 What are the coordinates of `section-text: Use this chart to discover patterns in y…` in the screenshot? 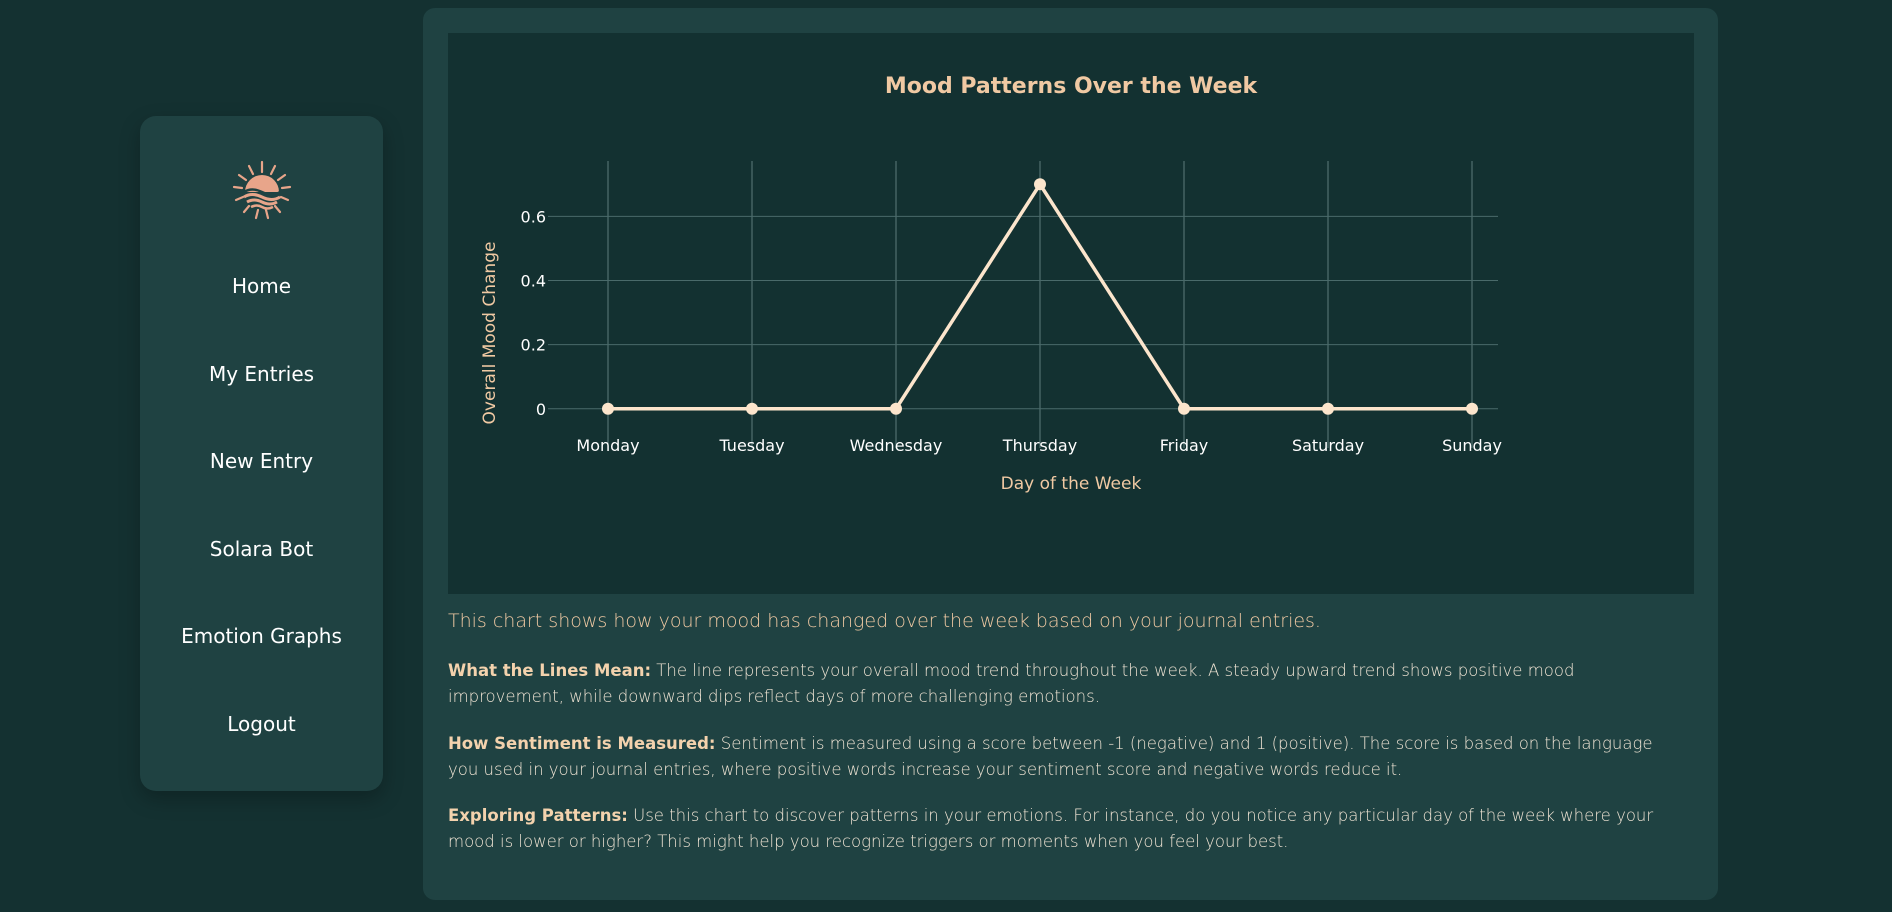 It's located at (1051, 828).